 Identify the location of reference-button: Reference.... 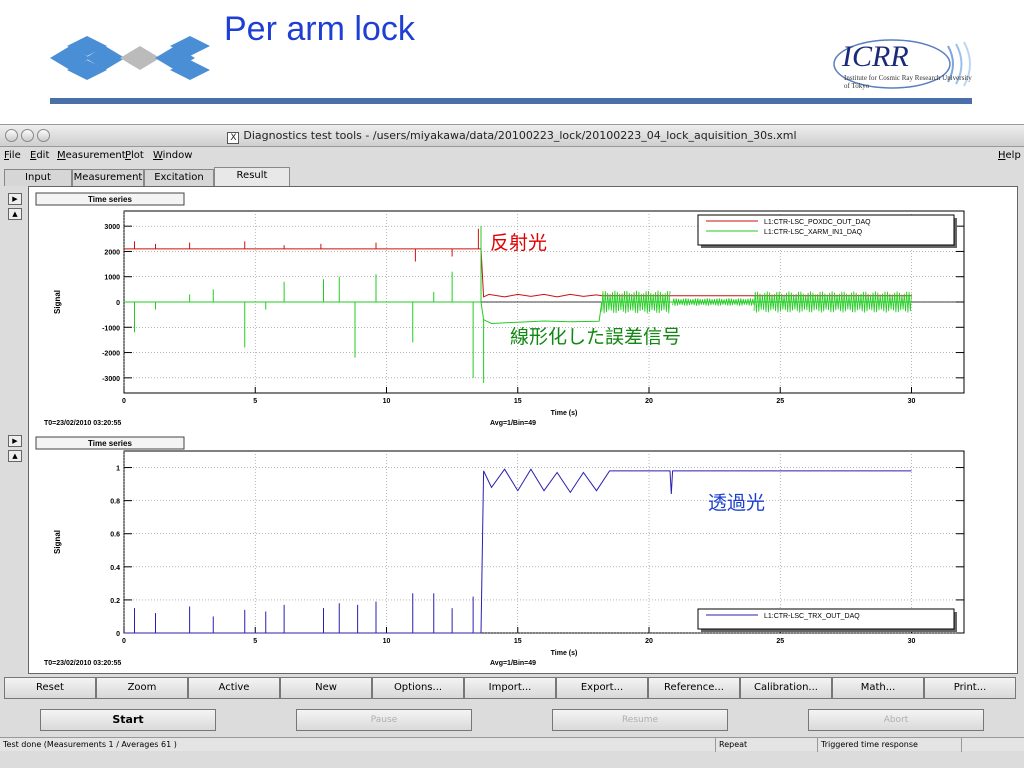
(694, 688).